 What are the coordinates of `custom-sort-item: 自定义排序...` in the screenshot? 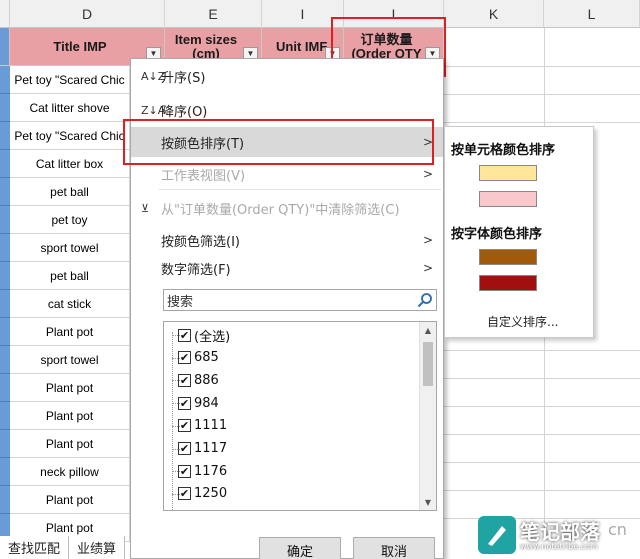 It's located at (522, 321).